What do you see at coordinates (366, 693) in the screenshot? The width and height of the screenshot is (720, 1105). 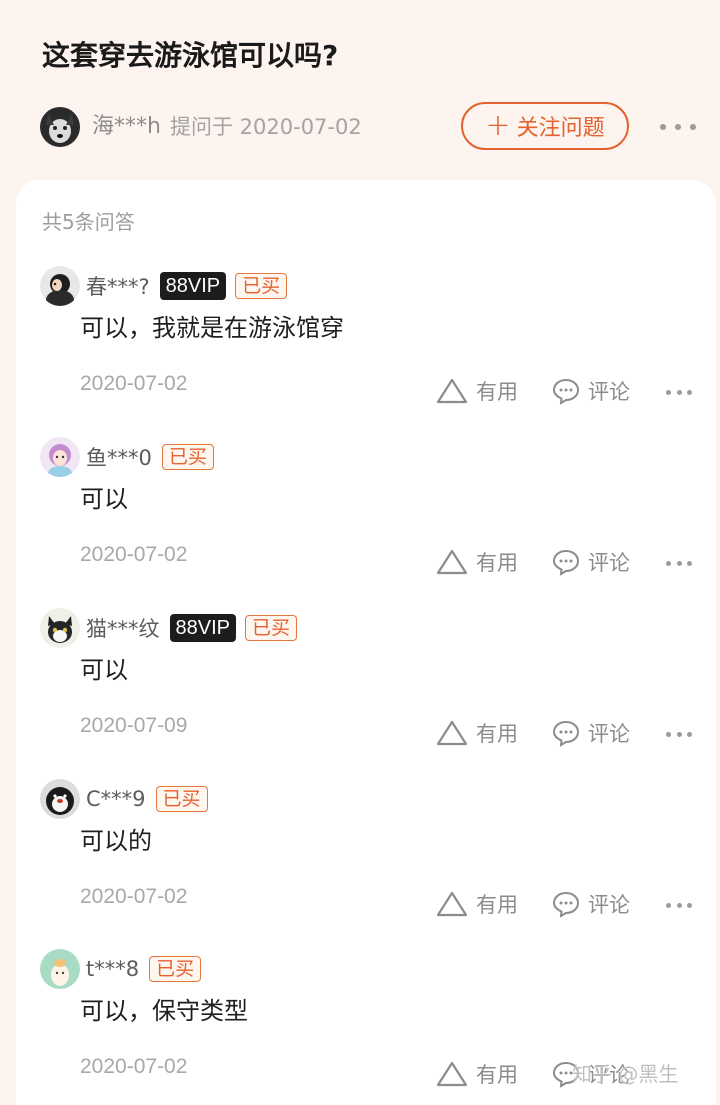 I see `answer-item: 猫***纹 88VIP 已买 可以 2020-07-09 有用 评论` at bounding box center [366, 693].